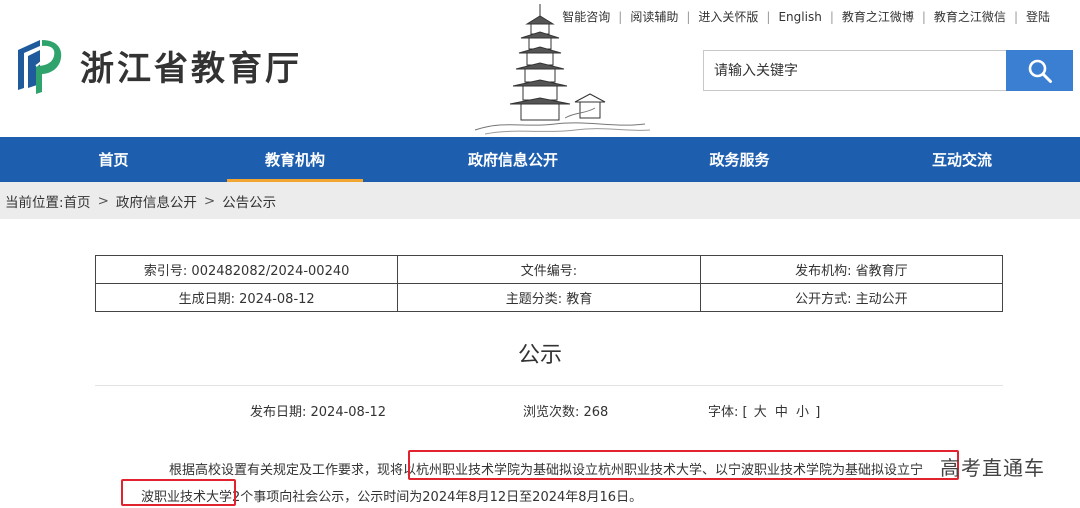 Image resolution: width=1080 pixels, height=508 pixels. Describe the element at coordinates (781, 412) in the screenshot. I see `font-medium-button: 中` at that location.